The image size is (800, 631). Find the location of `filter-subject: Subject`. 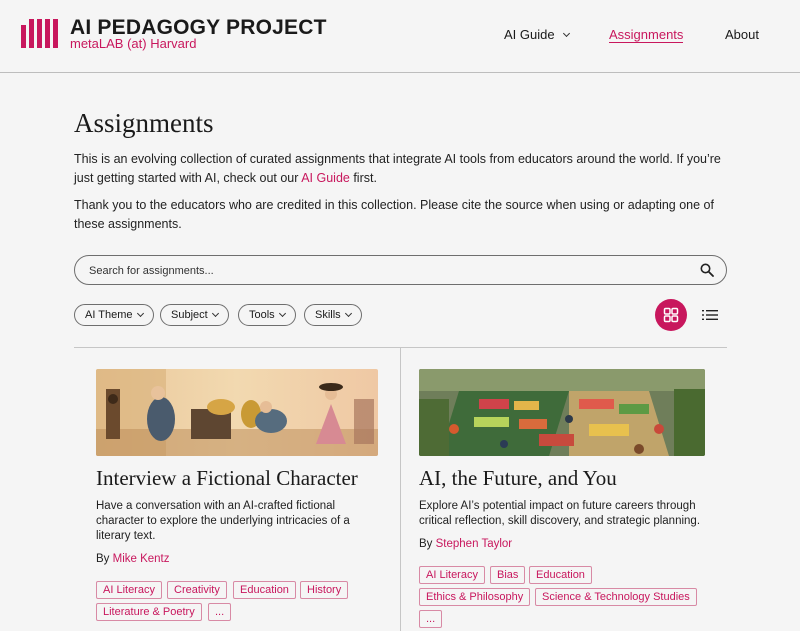

filter-subject: Subject is located at coordinates (194, 315).